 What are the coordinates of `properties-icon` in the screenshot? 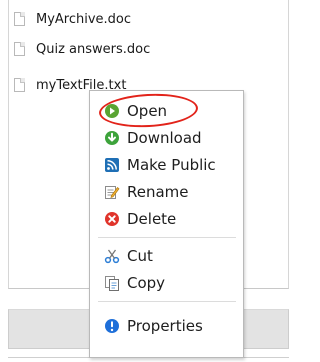 It's located at (112, 326).